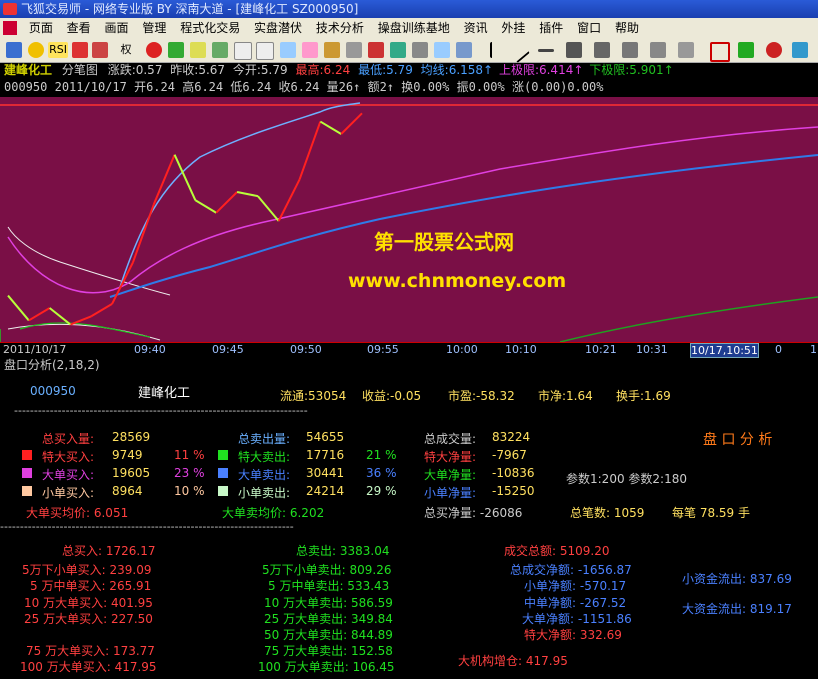 This screenshot has width=818, height=679. Describe the element at coordinates (738, 440) in the screenshot. I see `panel-header: 盘 口 分 析` at that location.